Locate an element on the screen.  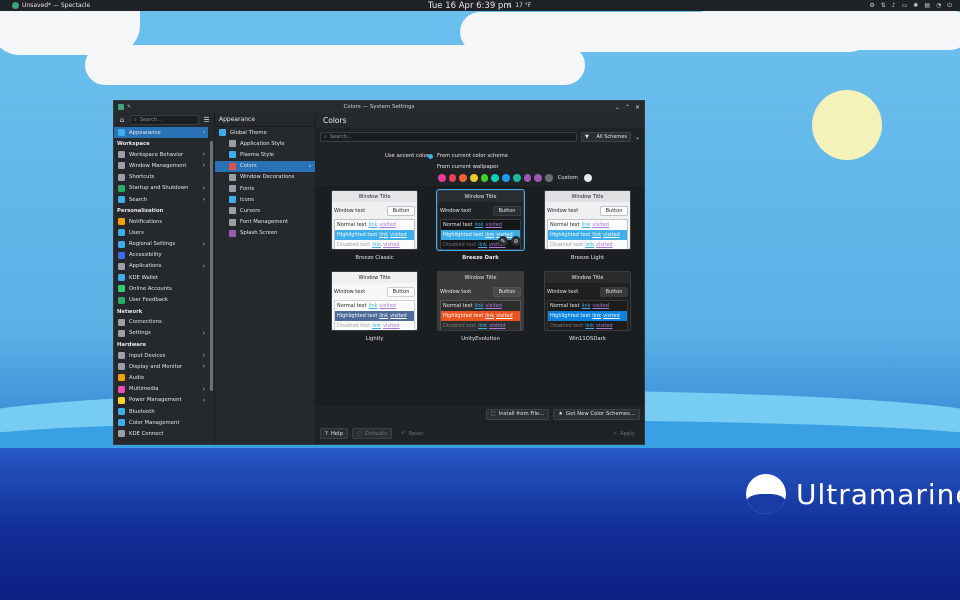
search-icon: ⌕ is located at coordinates (135, 120).